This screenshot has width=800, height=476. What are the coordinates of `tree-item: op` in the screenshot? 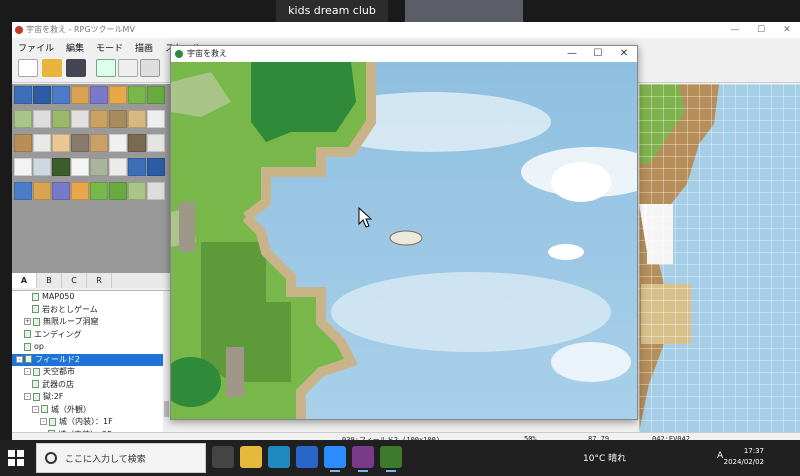 It's located at (91, 347).